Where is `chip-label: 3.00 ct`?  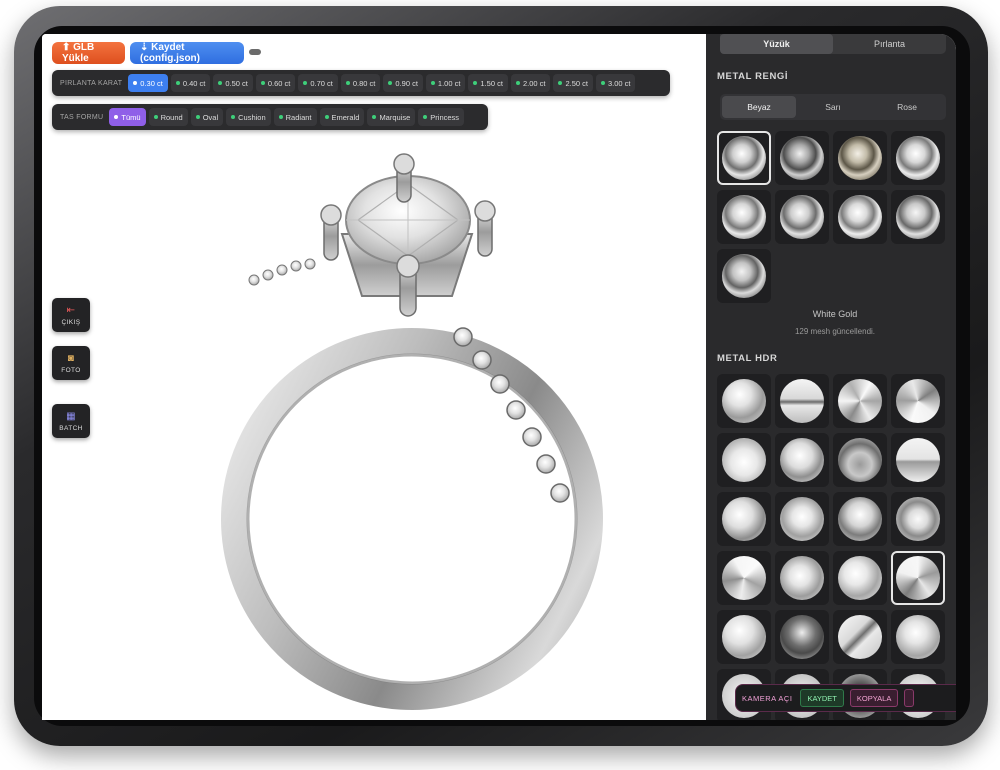
chip-label: 3.00 ct is located at coordinates (619, 83).